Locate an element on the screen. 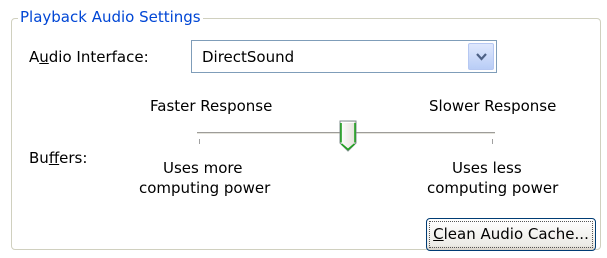 The height and width of the screenshot is (258, 607). faster-response-label: Faster Response is located at coordinates (211, 106).